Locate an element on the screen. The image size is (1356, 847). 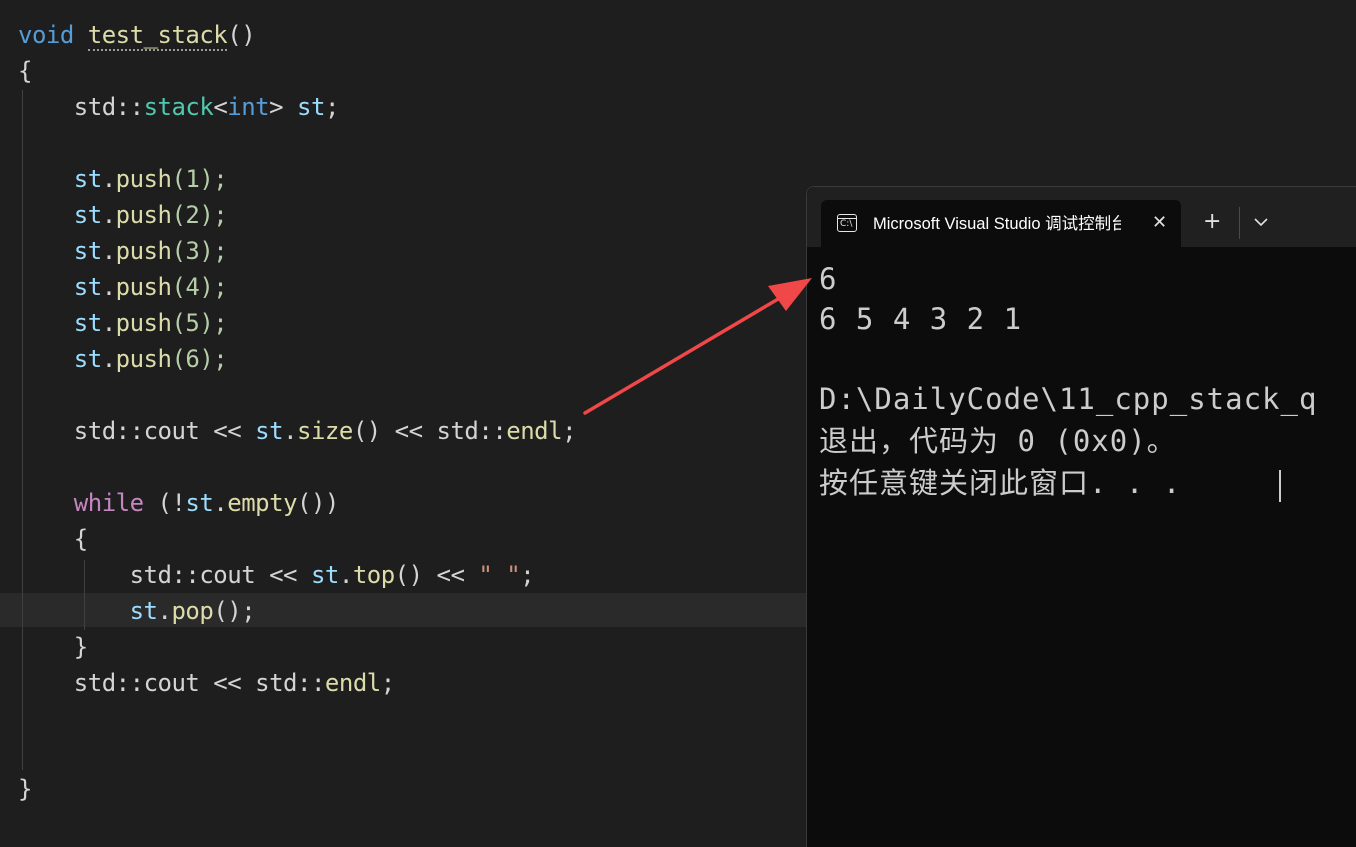
code-line-pop: st.pop(); is located at coordinates (137, 611).